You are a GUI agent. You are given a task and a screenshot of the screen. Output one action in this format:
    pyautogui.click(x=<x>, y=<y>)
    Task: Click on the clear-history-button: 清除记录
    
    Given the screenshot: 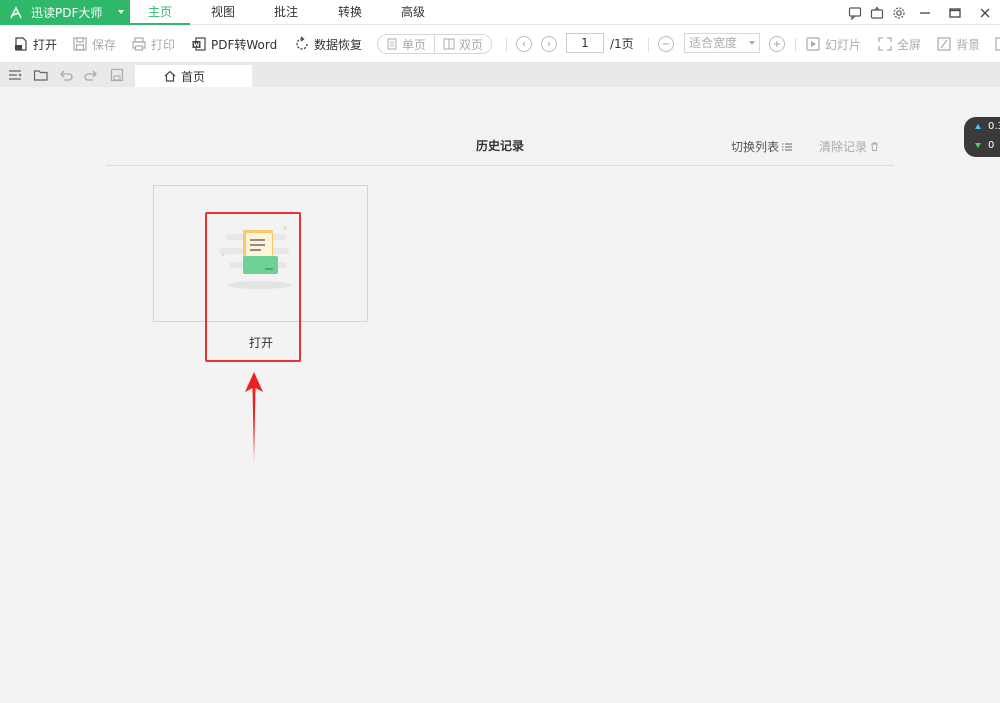 What is the action you would take?
    pyautogui.click(x=849, y=146)
    